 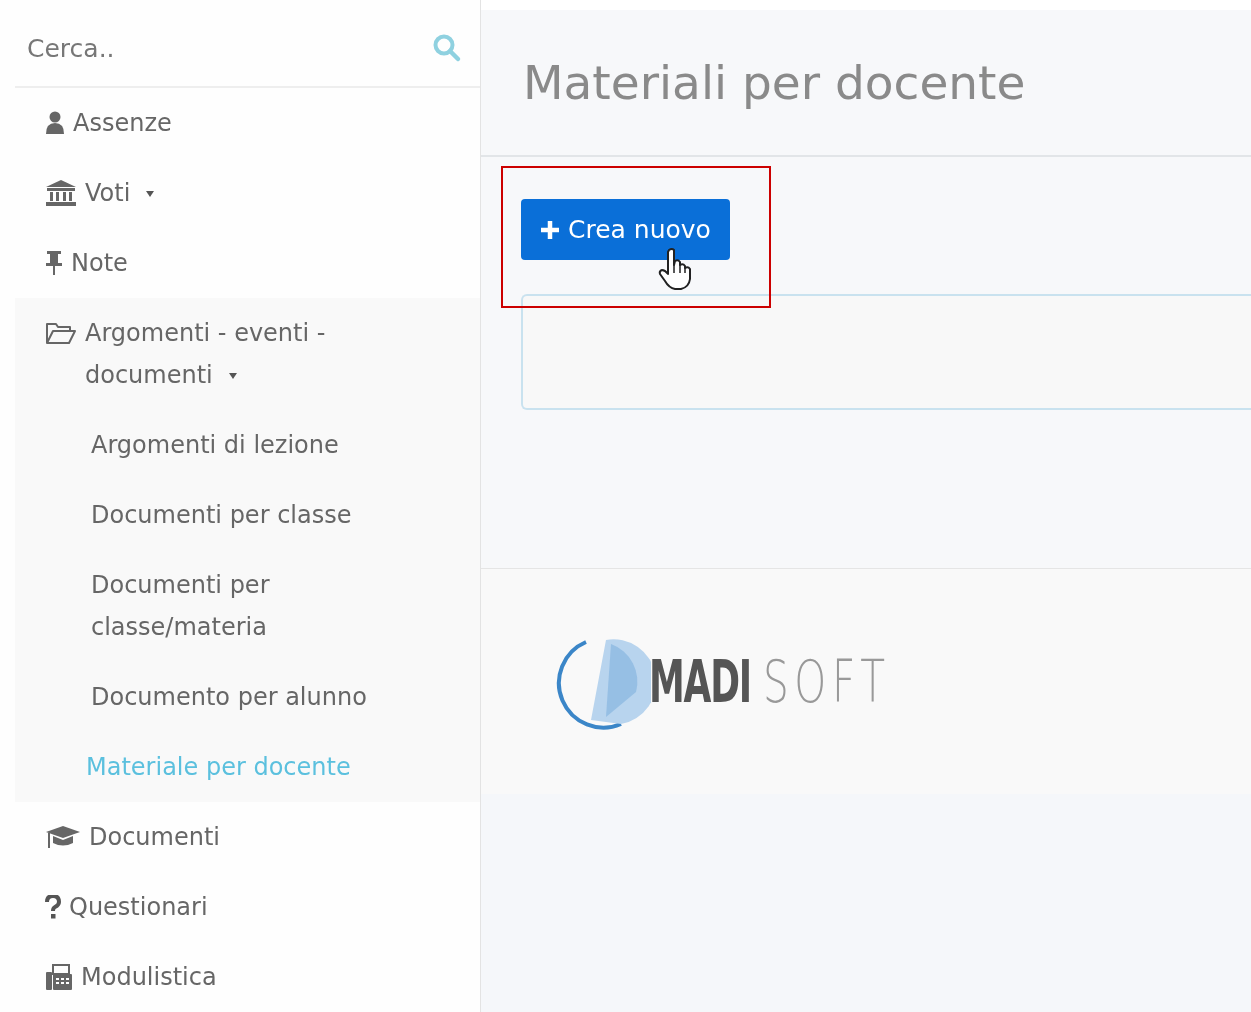 I want to click on menu-item: Argomenti - eventi - documenti, so click(x=247, y=354).